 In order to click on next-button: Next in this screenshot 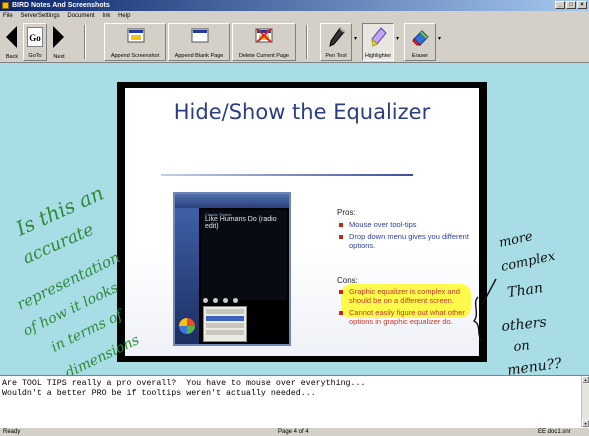, I will do `click(59, 42)`.